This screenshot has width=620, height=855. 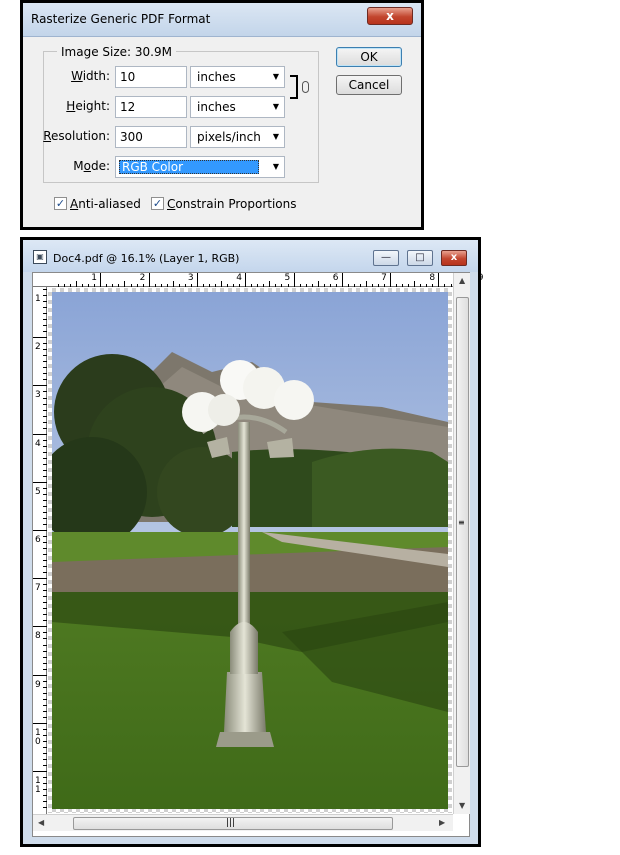 I want to click on document-close-button: x, so click(x=454, y=258).